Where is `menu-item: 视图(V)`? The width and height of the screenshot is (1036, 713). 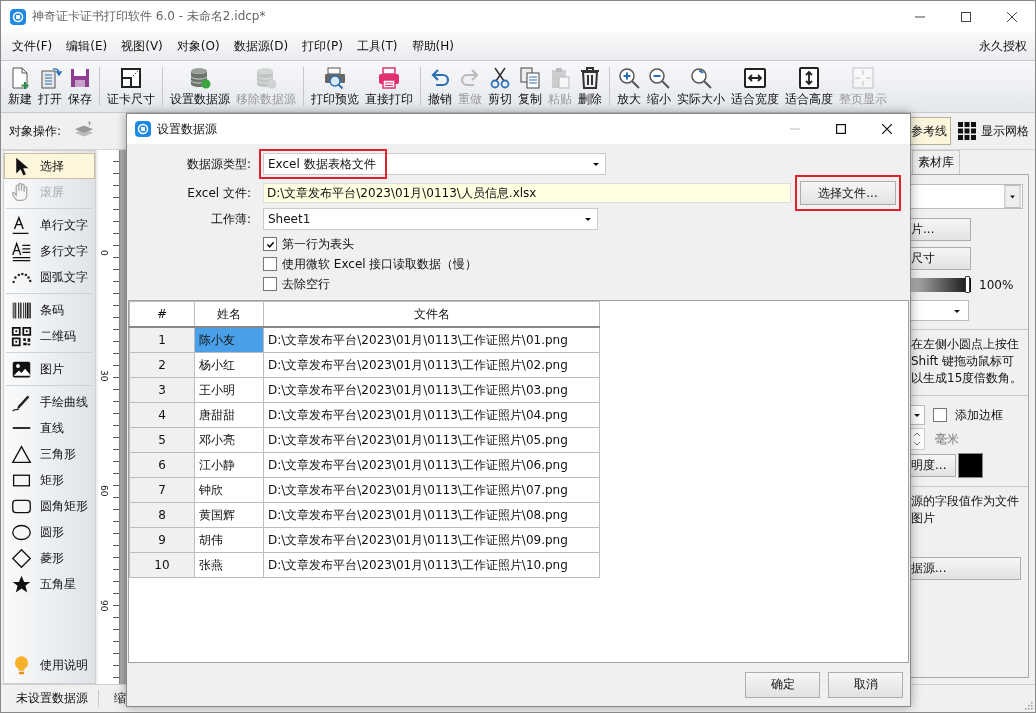 menu-item: 视图(V) is located at coordinates (142, 46).